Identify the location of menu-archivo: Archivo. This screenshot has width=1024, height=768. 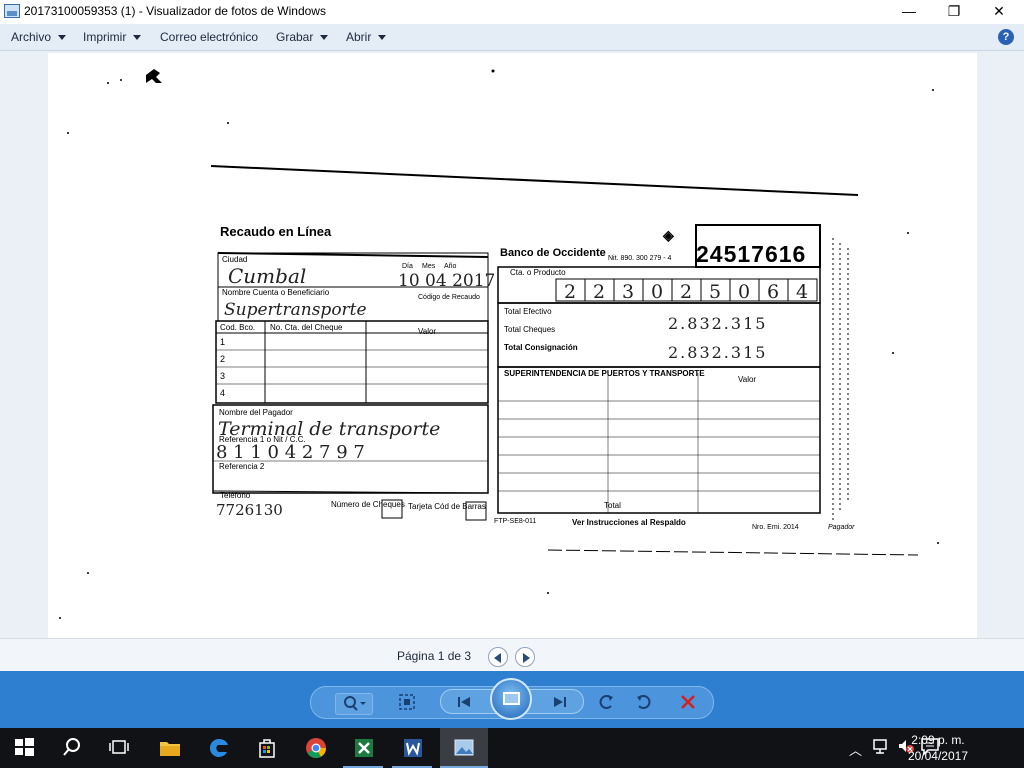
(39, 37).